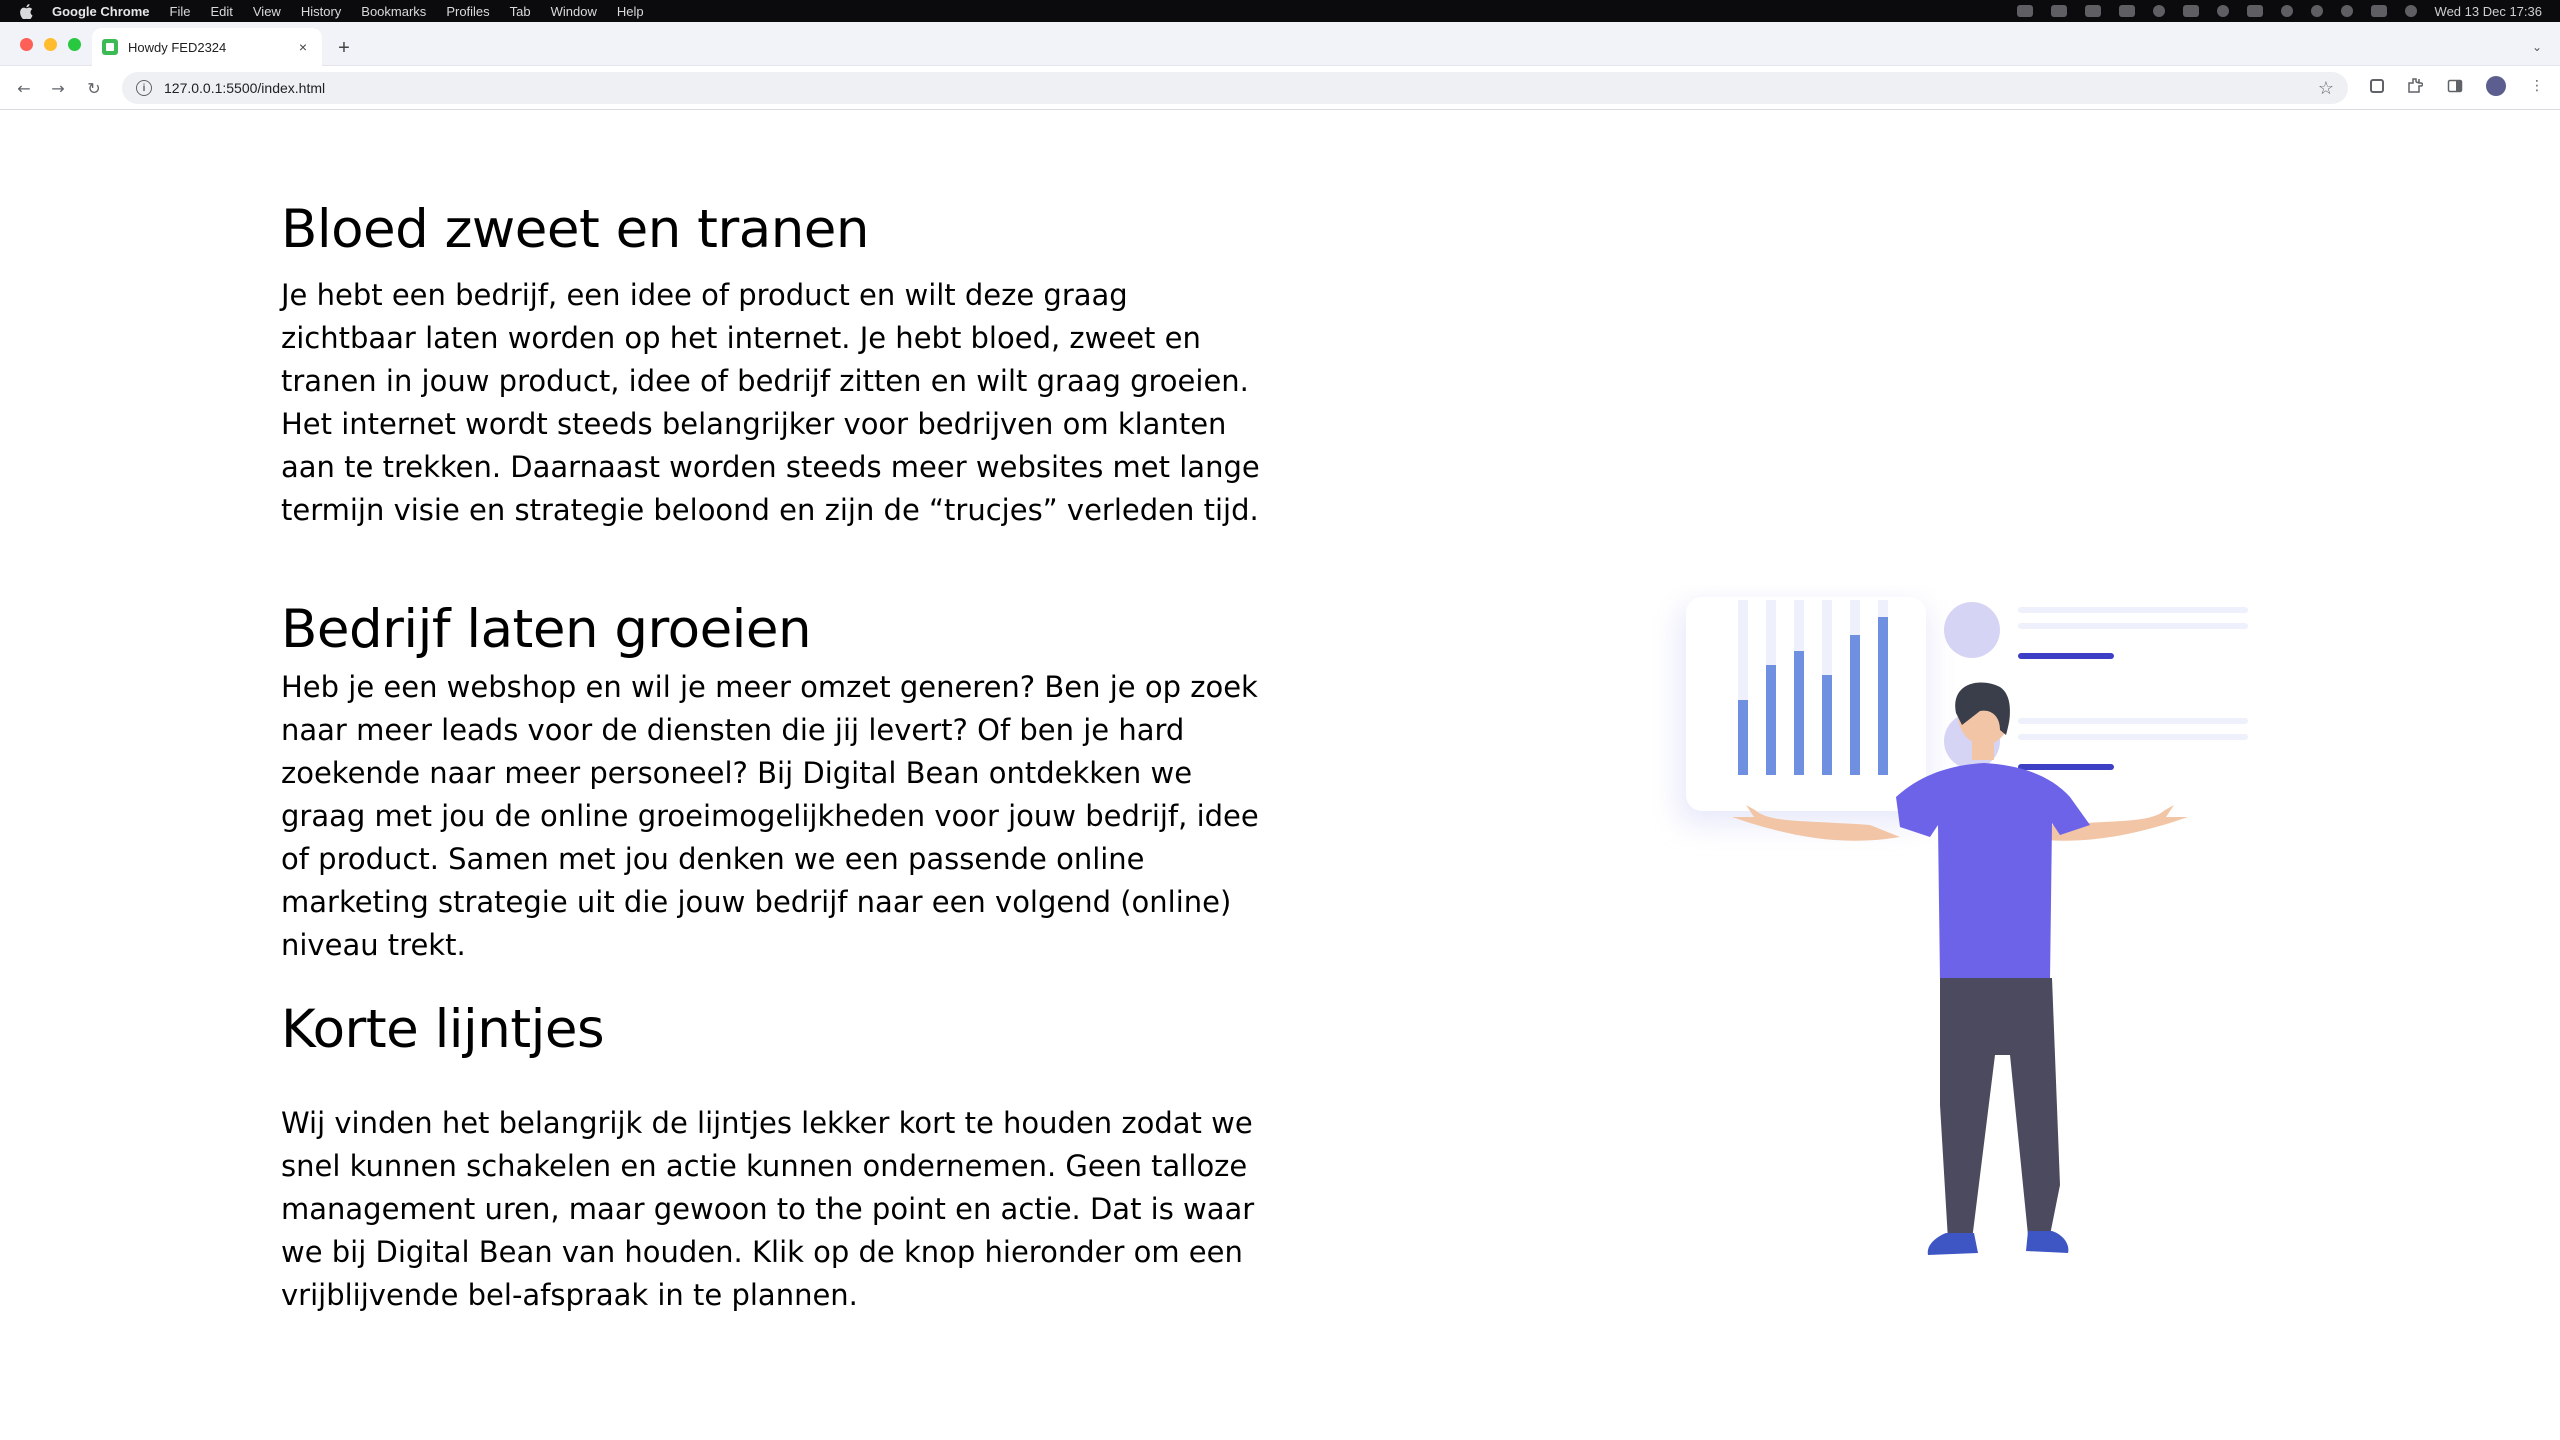  I want to click on person-presenting-dashboard-illustration, so click(1960, 930).